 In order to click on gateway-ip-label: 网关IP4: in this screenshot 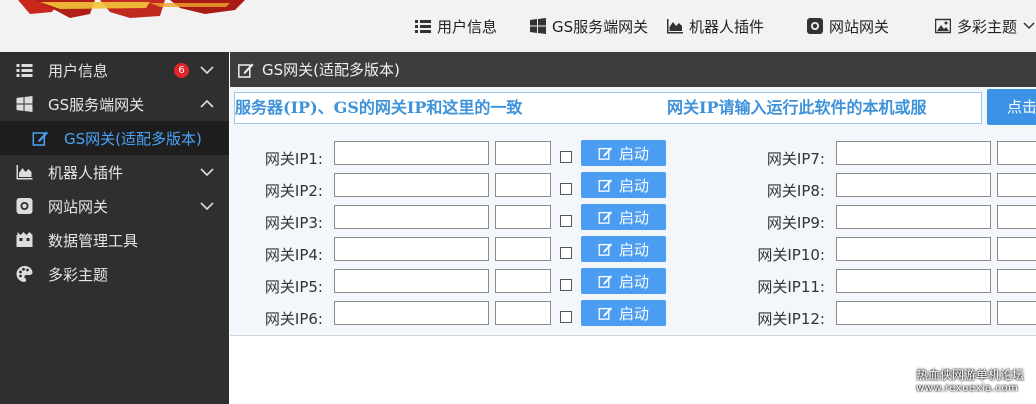, I will do `click(293, 255)`.